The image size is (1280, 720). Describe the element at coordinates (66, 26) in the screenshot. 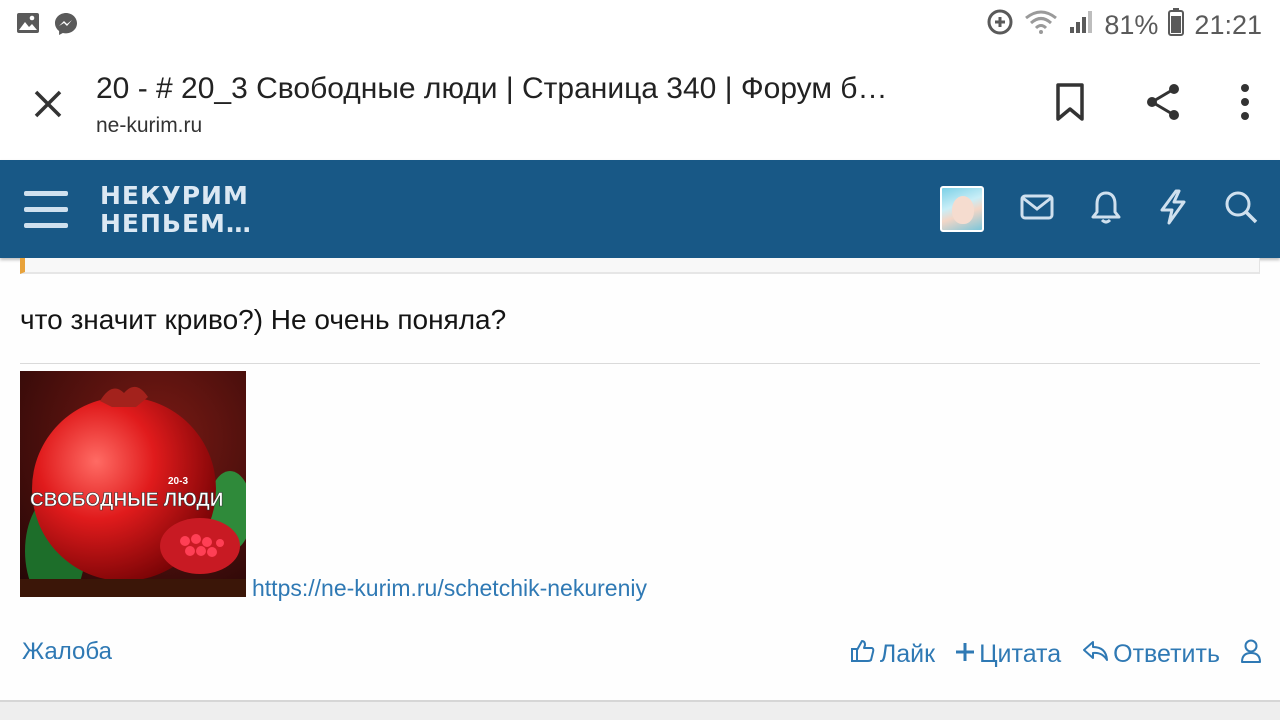

I see `messenger-icon` at that location.